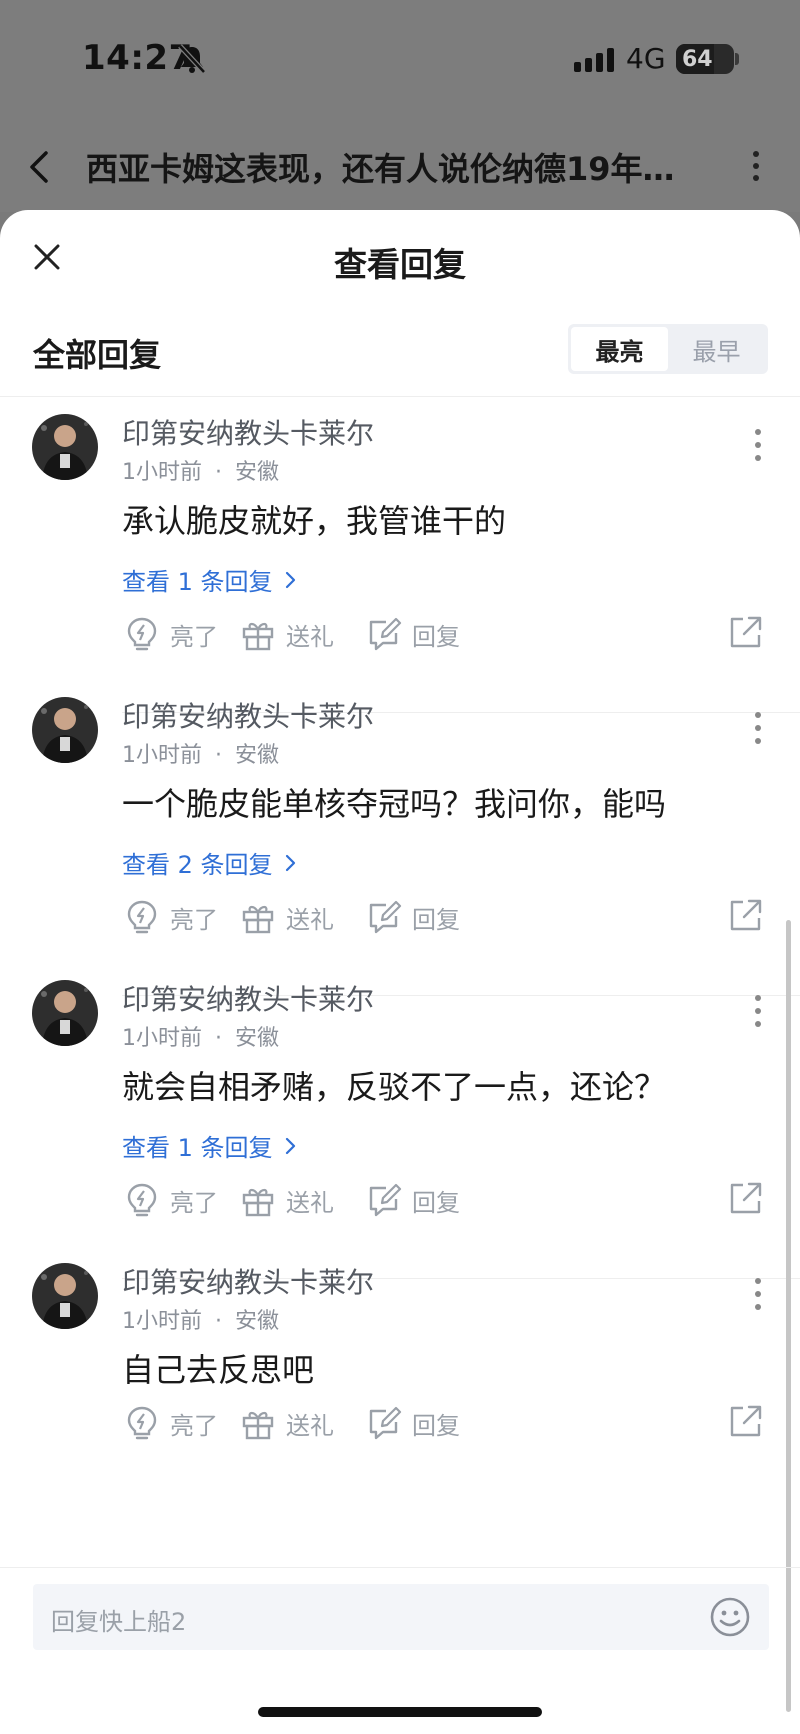 This screenshot has width=800, height=1734. Describe the element at coordinates (401, 1617) in the screenshot. I see `reply-input: 回复快上船2` at that location.